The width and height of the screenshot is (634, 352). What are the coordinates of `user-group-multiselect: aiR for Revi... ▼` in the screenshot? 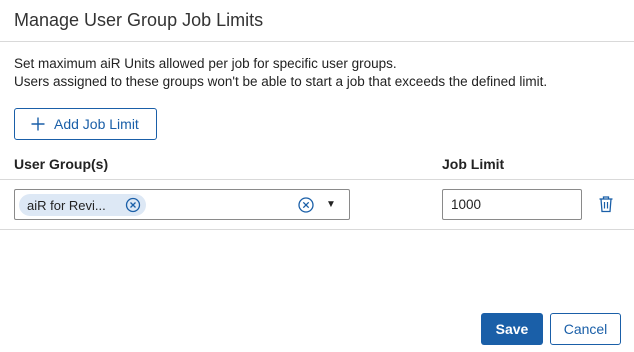 It's located at (182, 204).